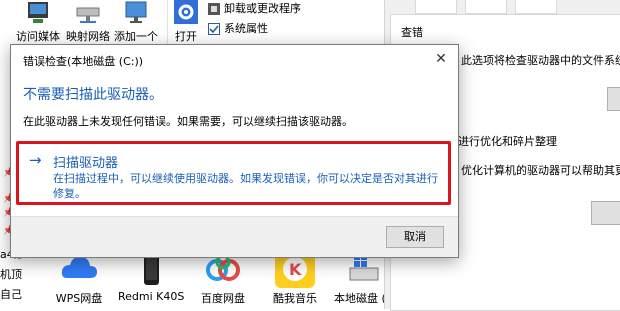  What do you see at coordinates (38, 13) in the screenshot?
I see `media-server-icon` at bounding box center [38, 13].